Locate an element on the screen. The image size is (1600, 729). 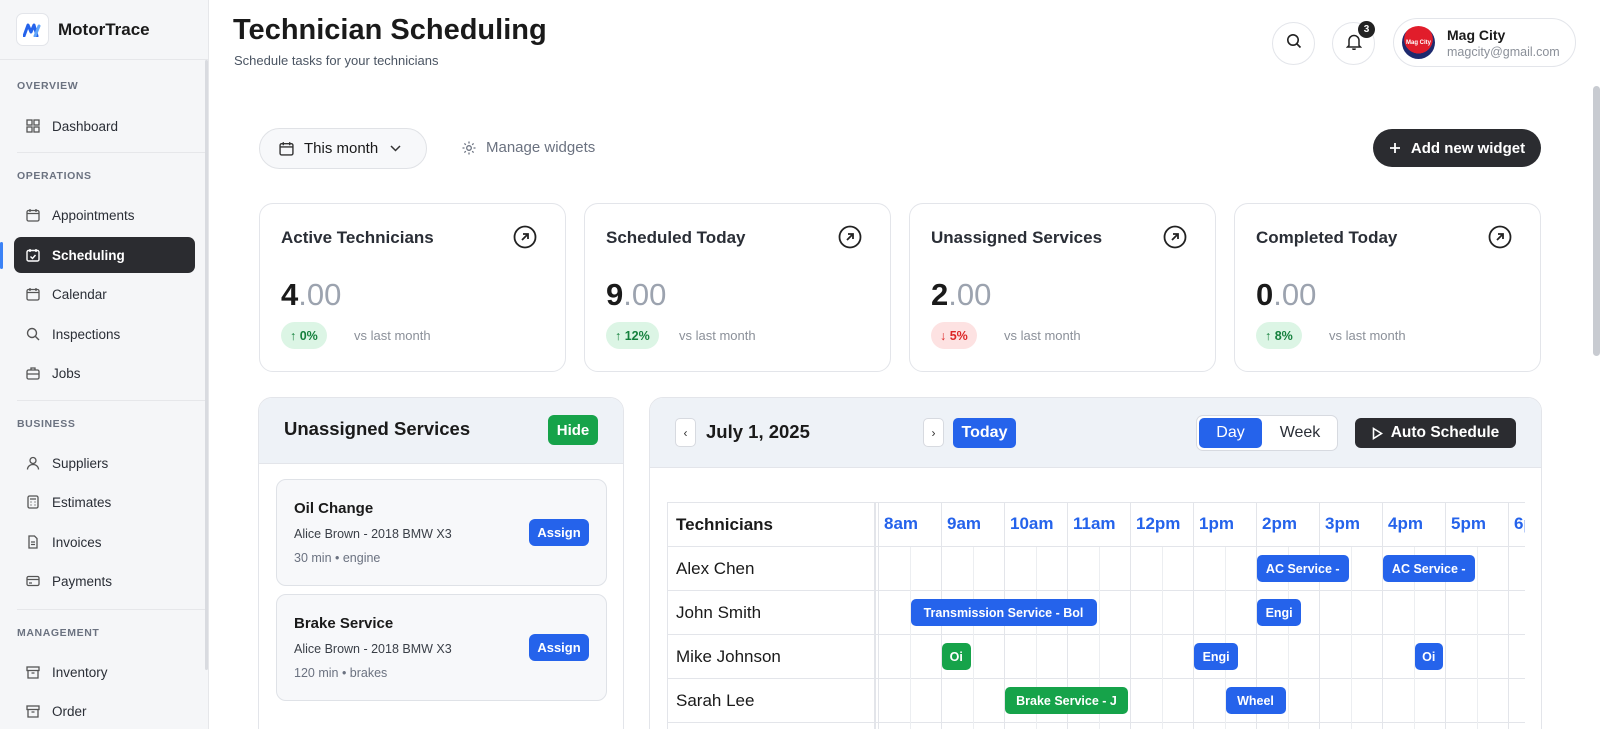
view-week-button: Week is located at coordinates (1300, 433).